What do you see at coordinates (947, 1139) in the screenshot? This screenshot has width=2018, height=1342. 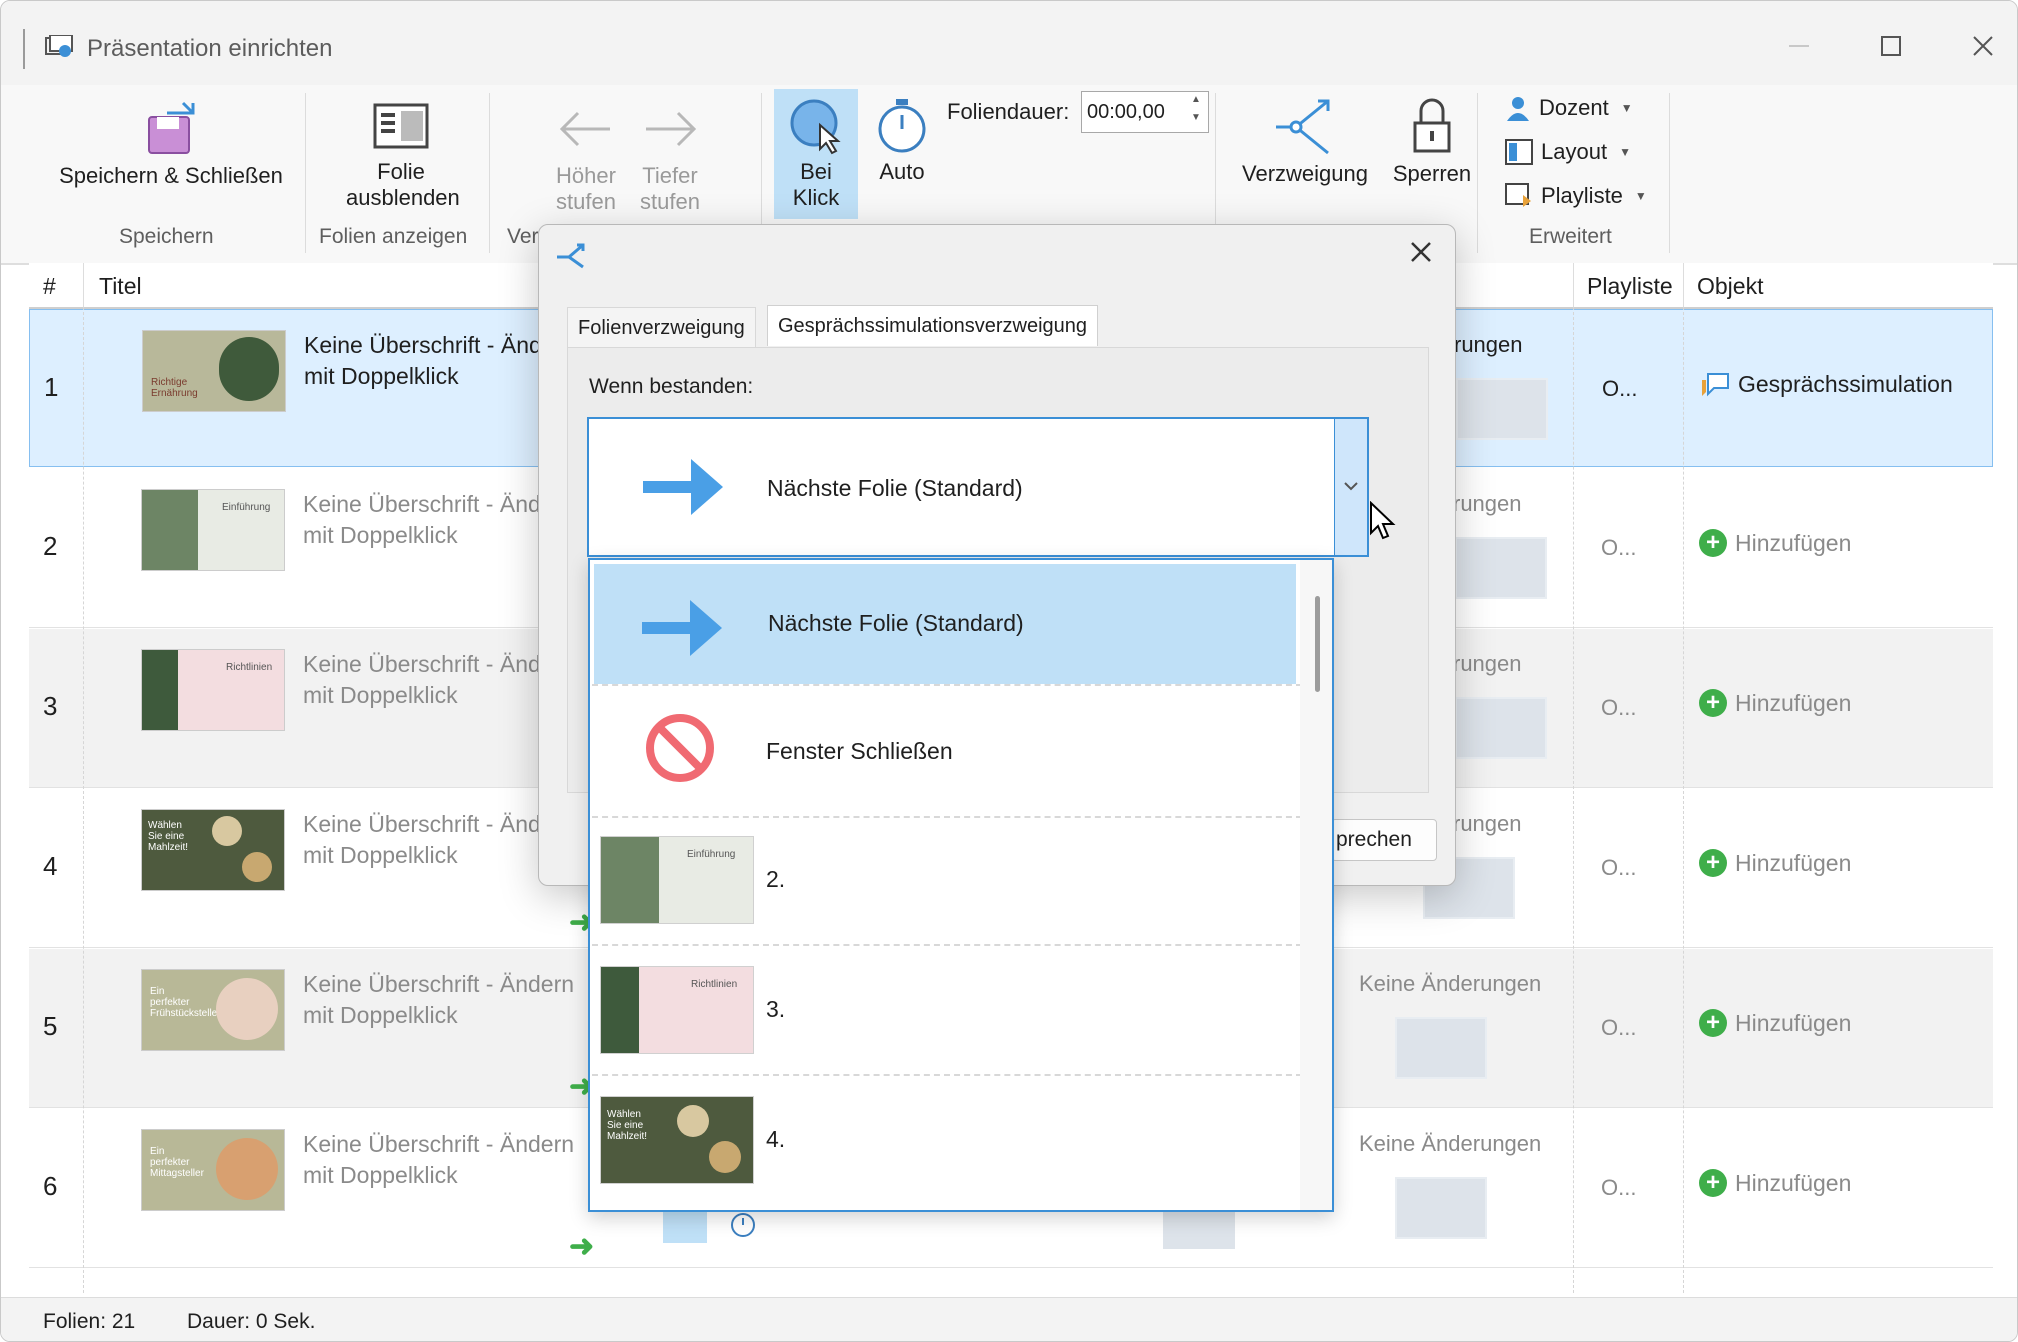 I see `list-item-slide-4: Wählen Sie eine Mahlzeit! 4.` at bounding box center [947, 1139].